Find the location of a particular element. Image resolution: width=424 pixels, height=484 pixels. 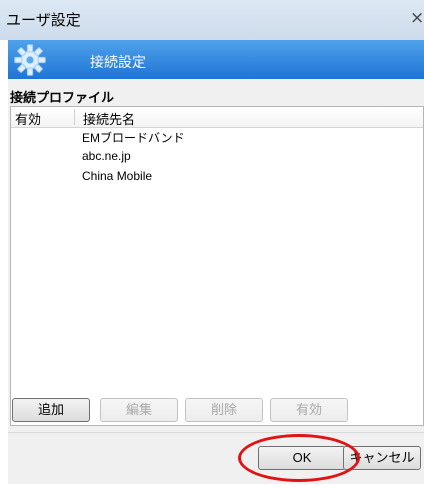

edit-button: 編集 is located at coordinates (139, 410).